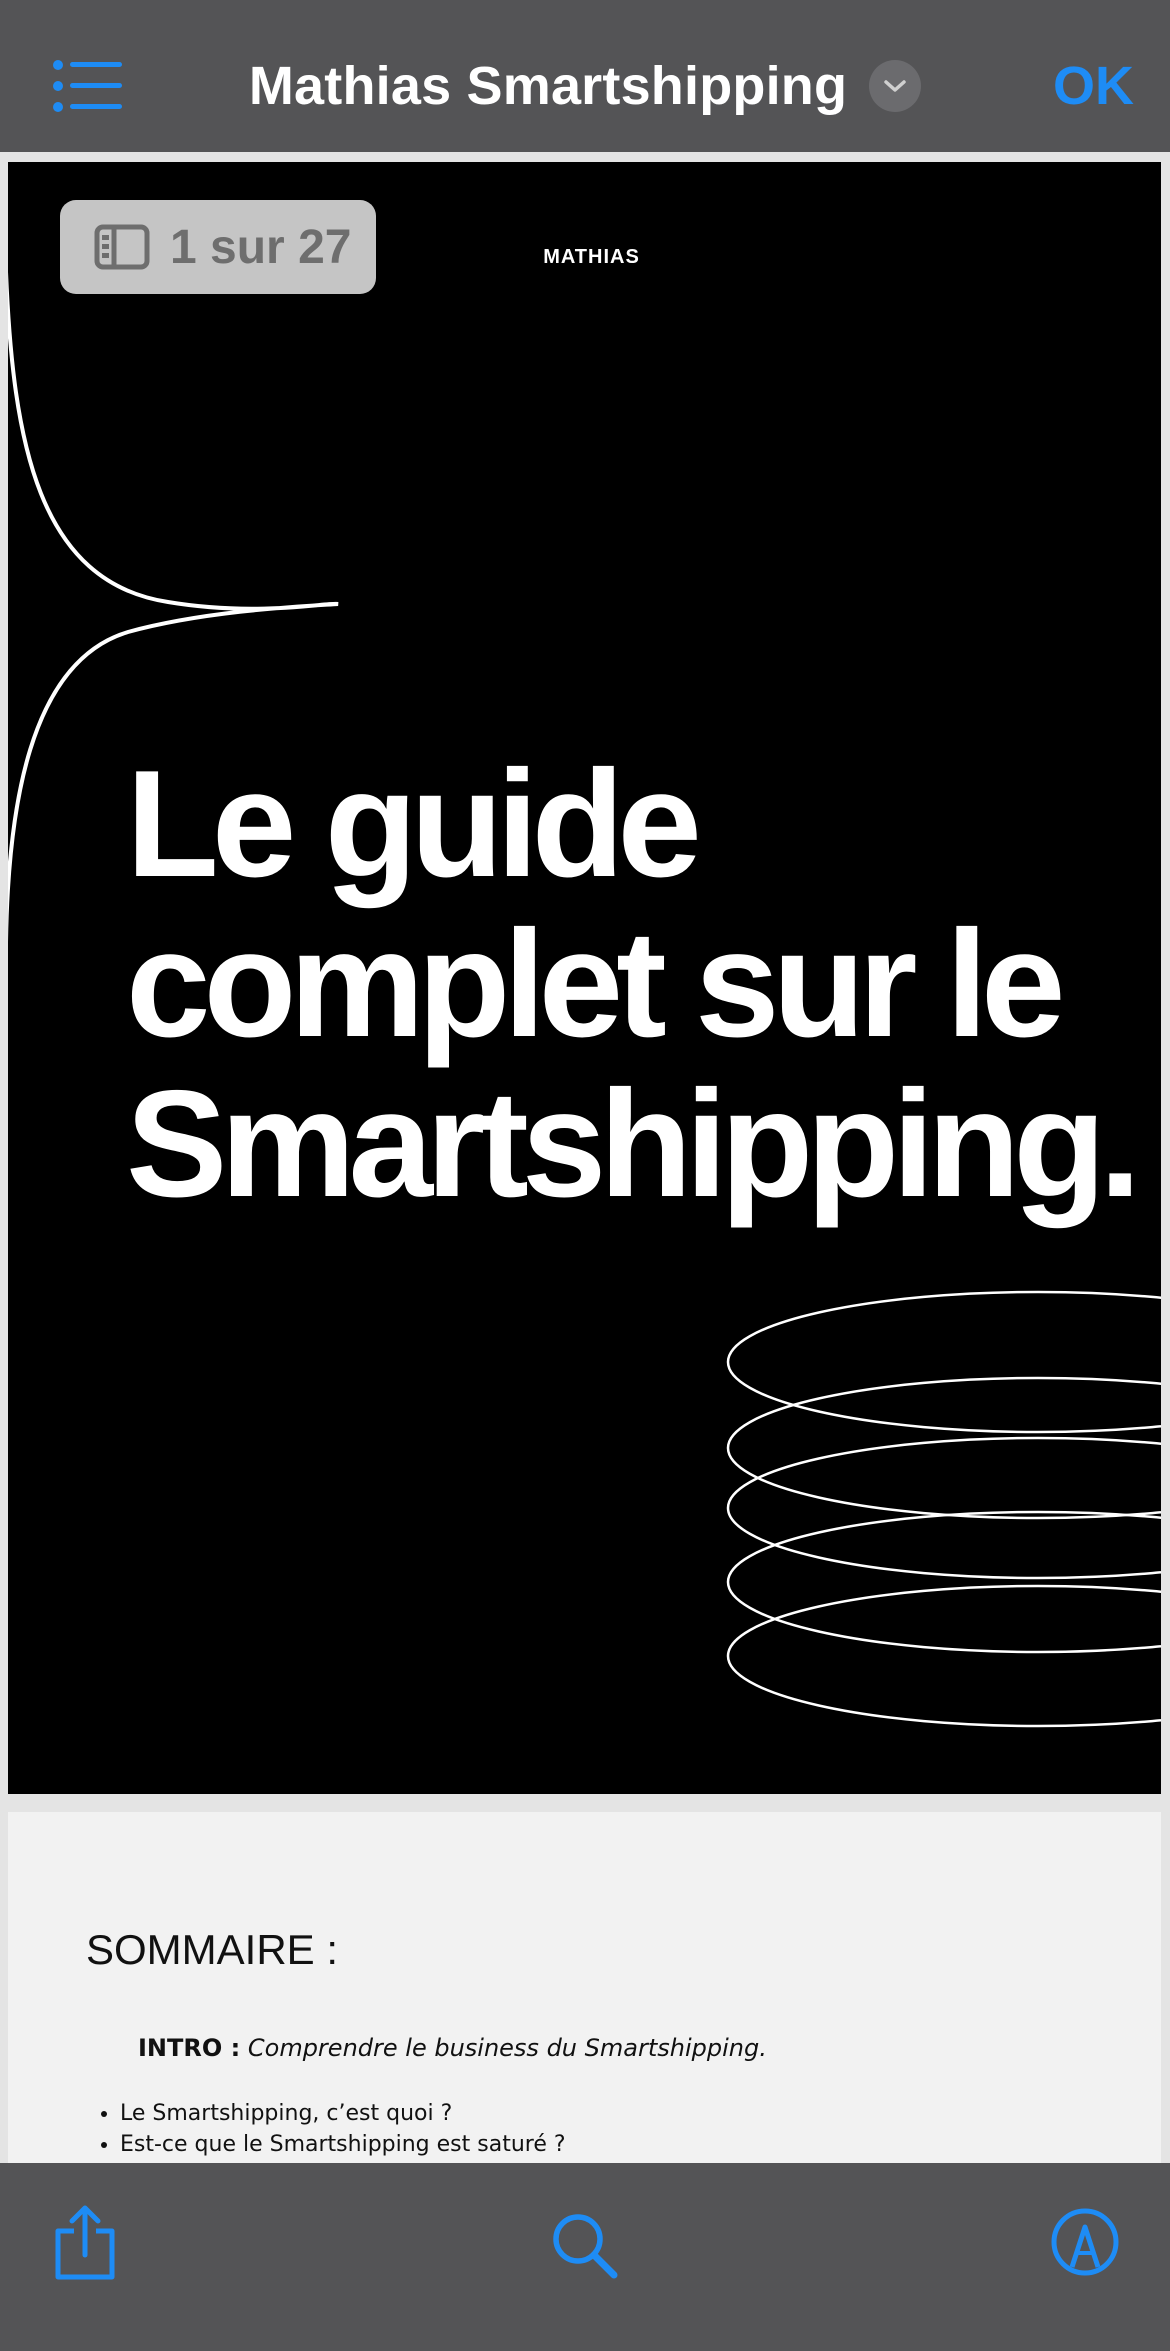 This screenshot has width=1170, height=2351. Describe the element at coordinates (85, 2242) in the screenshot. I see `share-icon` at that location.